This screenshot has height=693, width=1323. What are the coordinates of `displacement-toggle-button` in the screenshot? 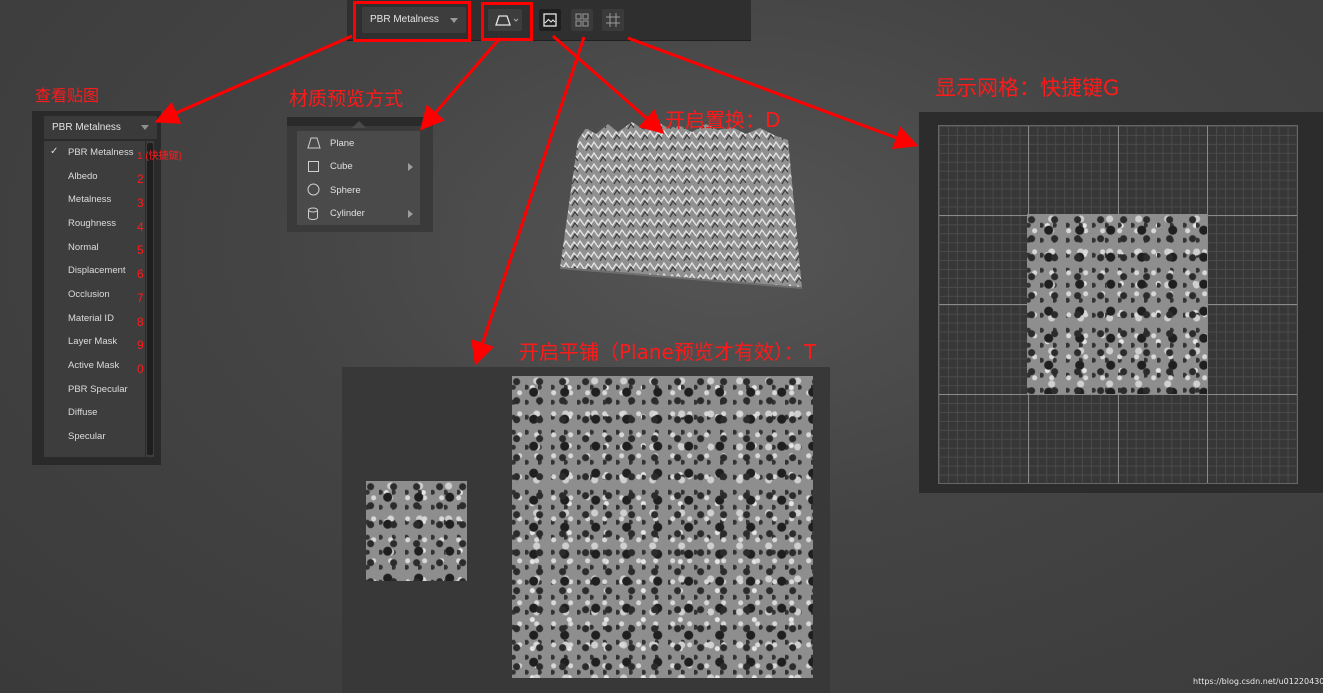 It's located at (550, 20).